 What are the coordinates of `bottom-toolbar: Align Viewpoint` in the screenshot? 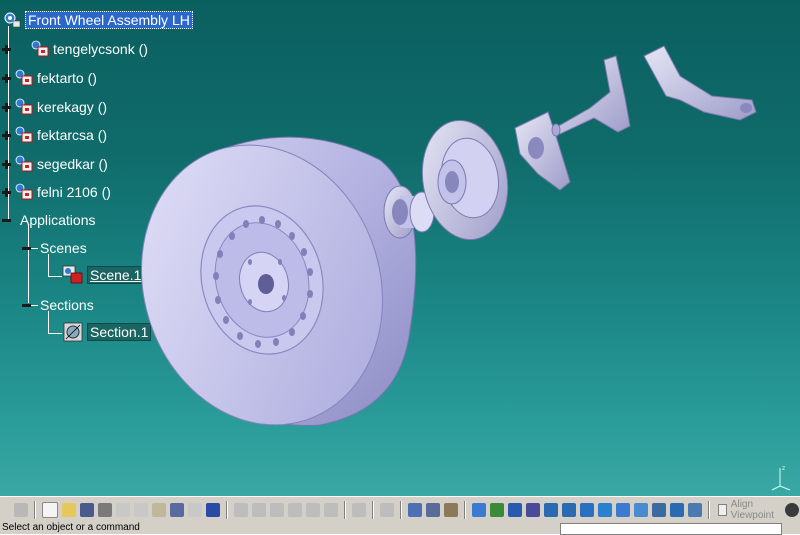 It's located at (400, 510).